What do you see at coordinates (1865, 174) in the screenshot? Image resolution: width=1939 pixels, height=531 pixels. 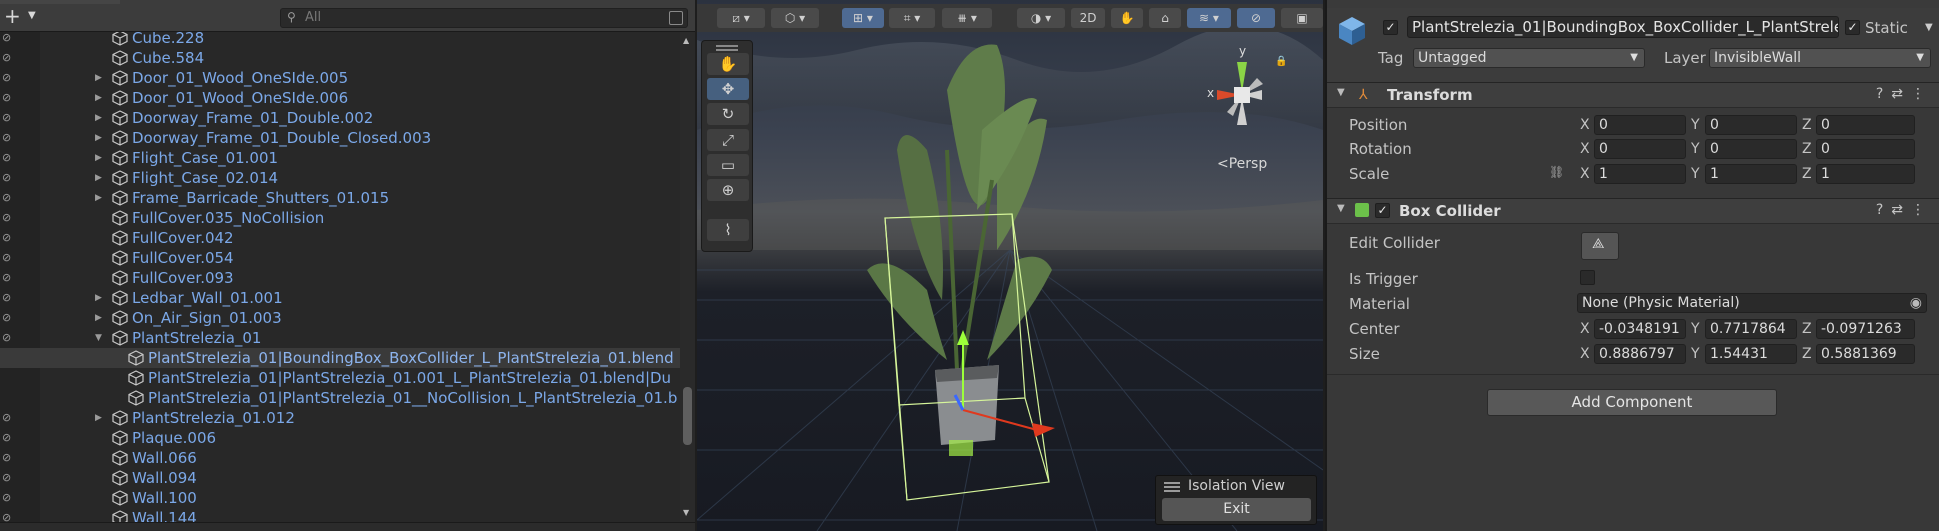 I see `scale-z-field: 1` at bounding box center [1865, 174].